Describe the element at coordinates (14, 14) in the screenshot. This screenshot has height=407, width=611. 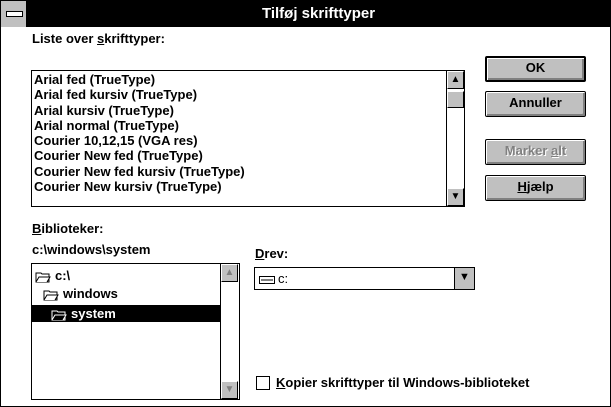
I see `system-menu-icon` at that location.